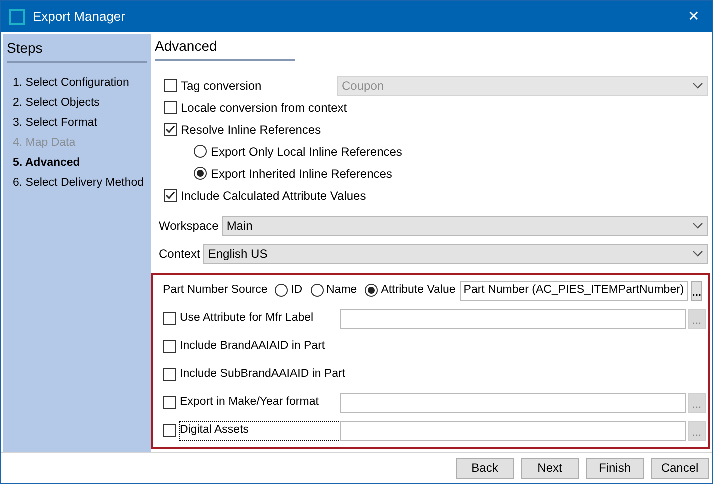 The width and height of the screenshot is (713, 484). I want to click on dropdown: English US, so click(455, 254).